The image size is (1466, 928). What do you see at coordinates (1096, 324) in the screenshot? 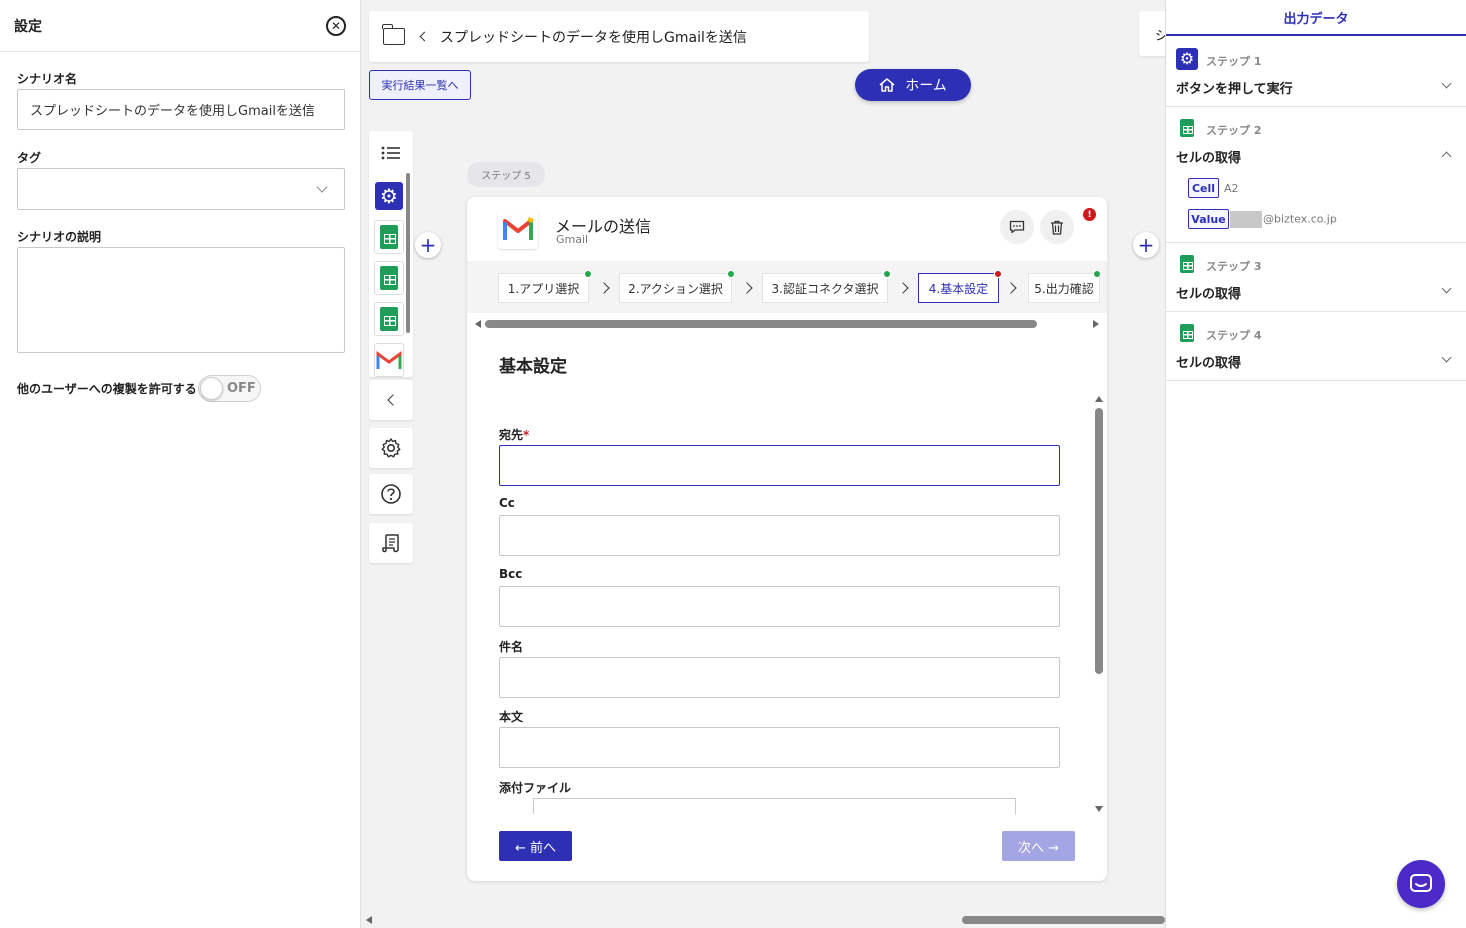
I see `scroll-right-icon` at bounding box center [1096, 324].